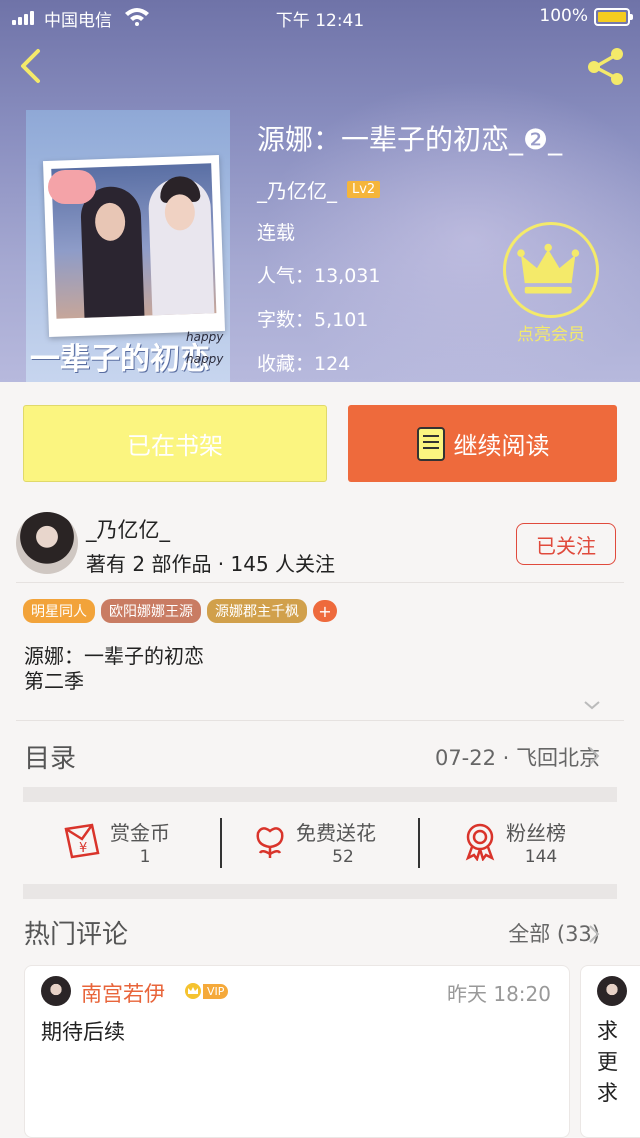 This screenshot has height=1138, width=640. I want to click on book-author-row: _乃亿亿_ Lv2, so click(319, 189).